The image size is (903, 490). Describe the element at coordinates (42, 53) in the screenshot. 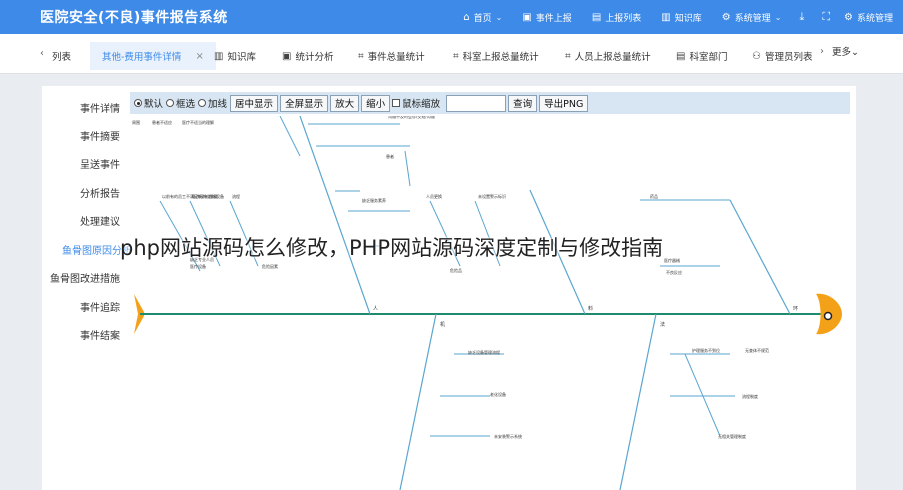

I see `chevron-left-icon: ‹` at that location.